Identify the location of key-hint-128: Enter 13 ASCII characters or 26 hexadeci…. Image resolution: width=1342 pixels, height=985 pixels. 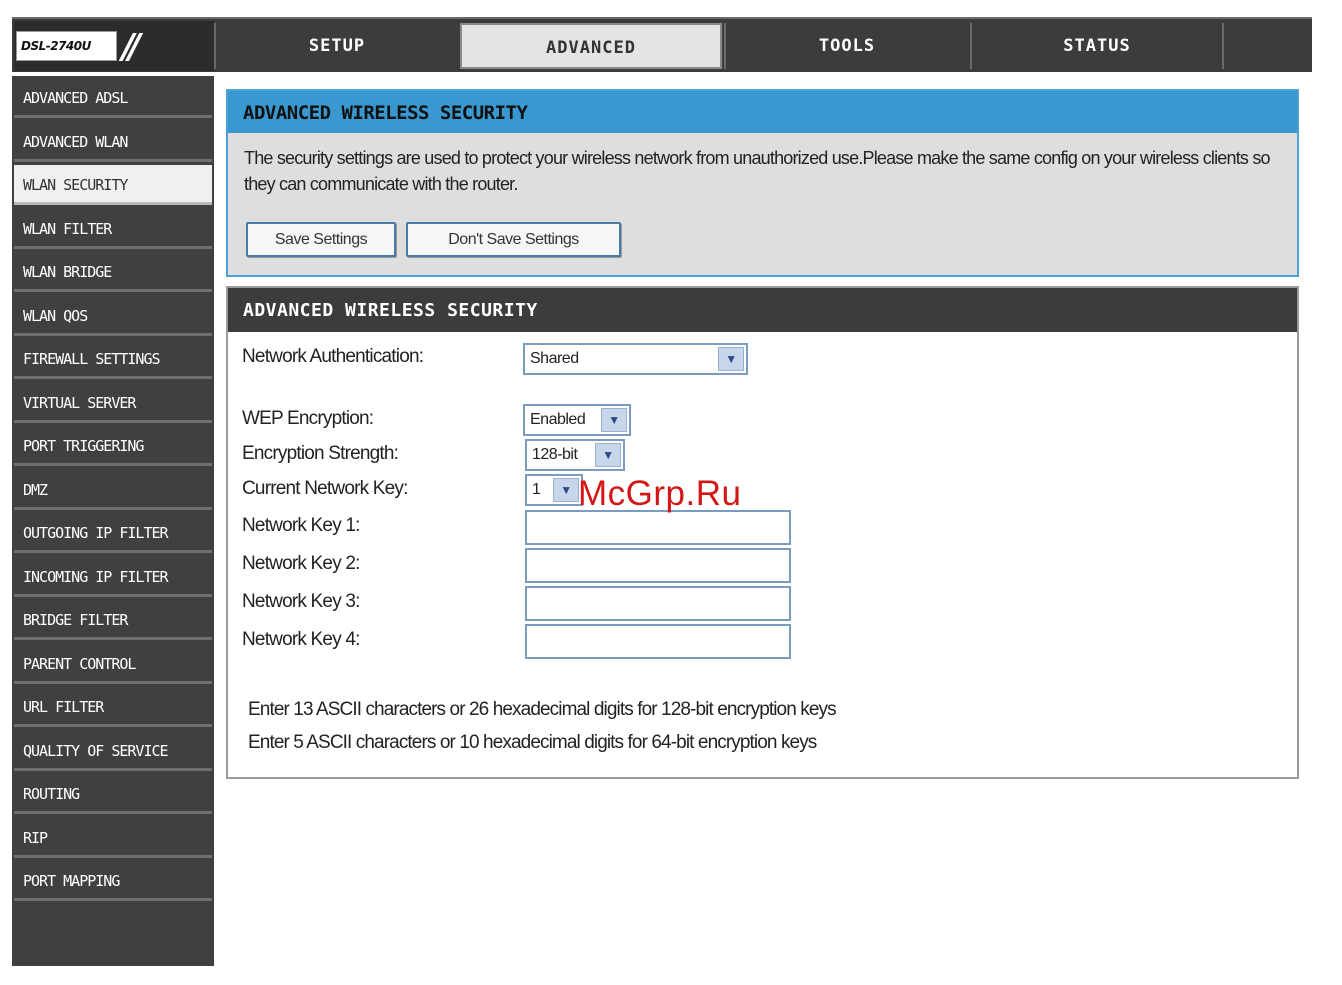
(542, 709).